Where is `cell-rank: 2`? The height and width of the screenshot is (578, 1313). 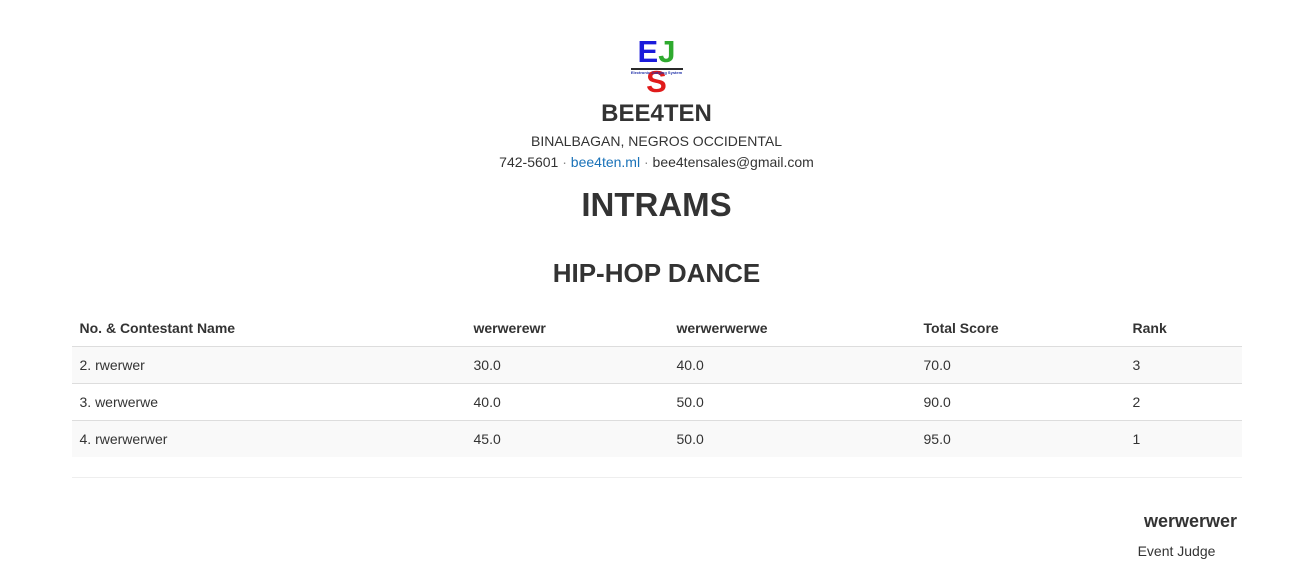
cell-rank: 2 is located at coordinates (1183, 402).